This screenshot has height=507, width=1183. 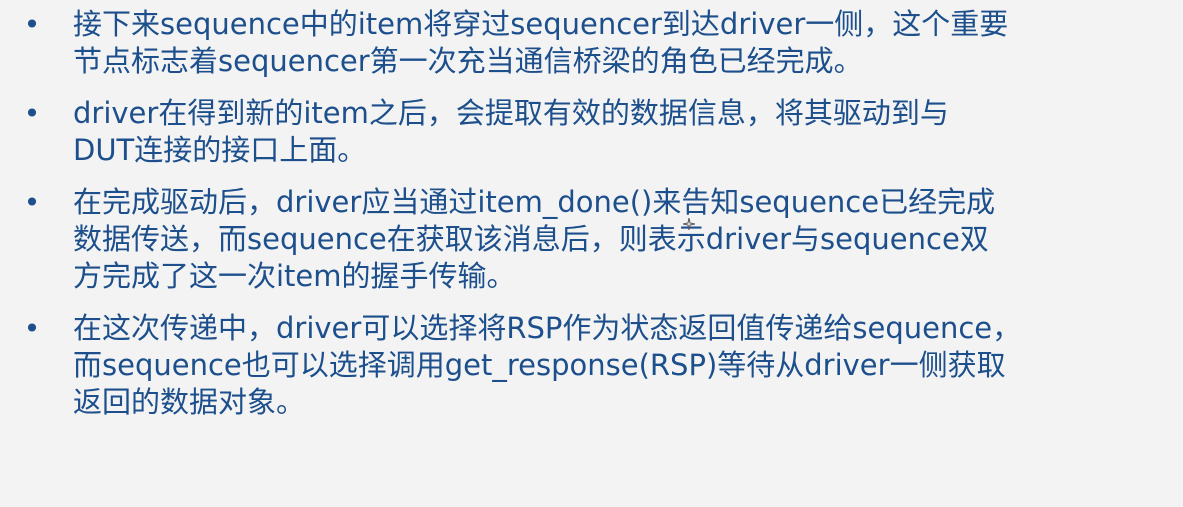 I want to click on bullet-text-line: 在这次传递中，driver可以选择将RSP作为状态返回值传递给sequence，, so click(x=547, y=328).